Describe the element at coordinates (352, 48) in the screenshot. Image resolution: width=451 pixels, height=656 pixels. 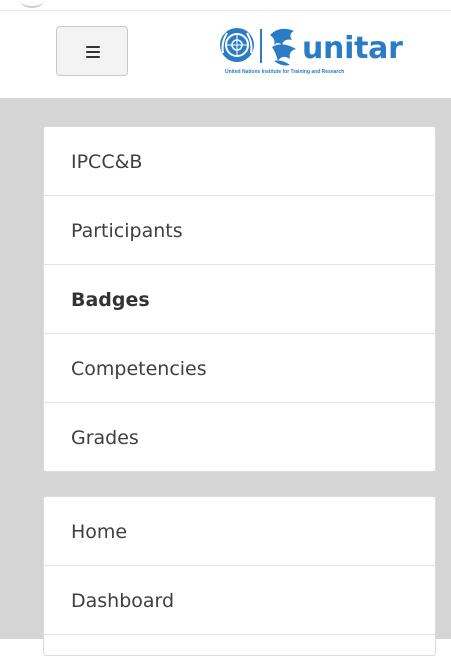
I see `logo-wordmark: unitar` at that location.